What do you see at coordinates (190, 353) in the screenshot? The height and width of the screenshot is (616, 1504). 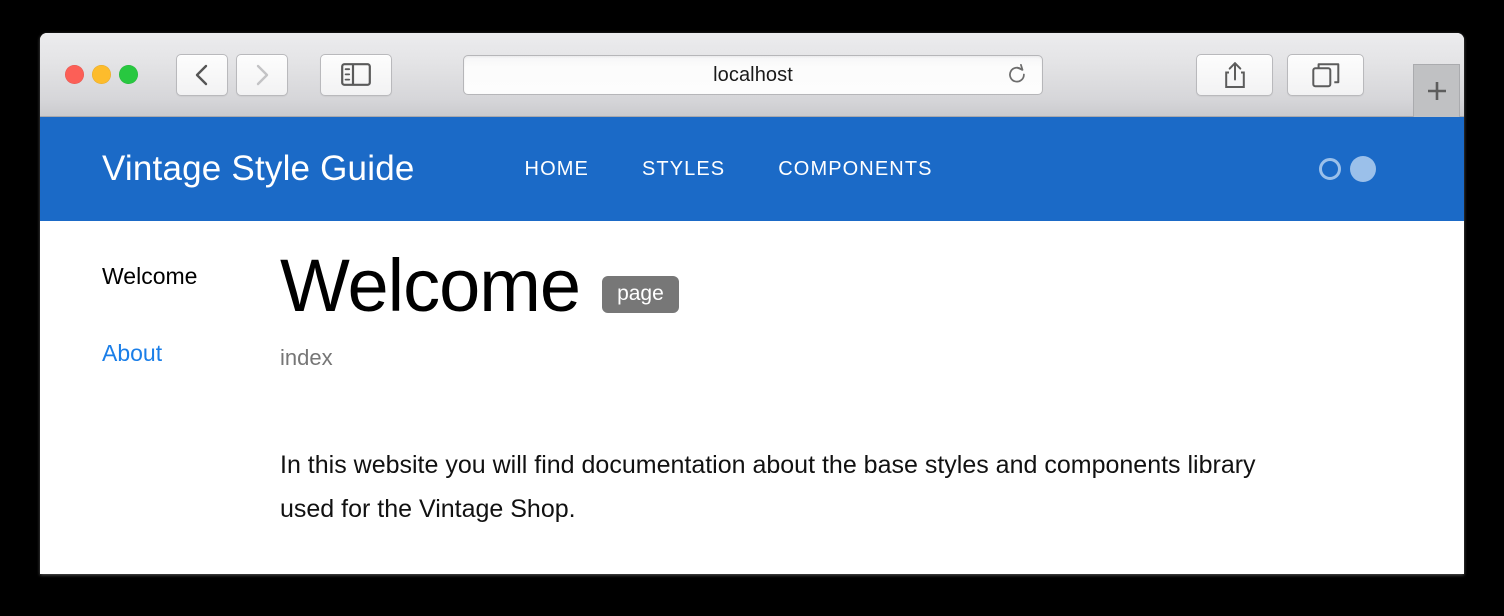 I see `sidebar-item-about: About` at bounding box center [190, 353].